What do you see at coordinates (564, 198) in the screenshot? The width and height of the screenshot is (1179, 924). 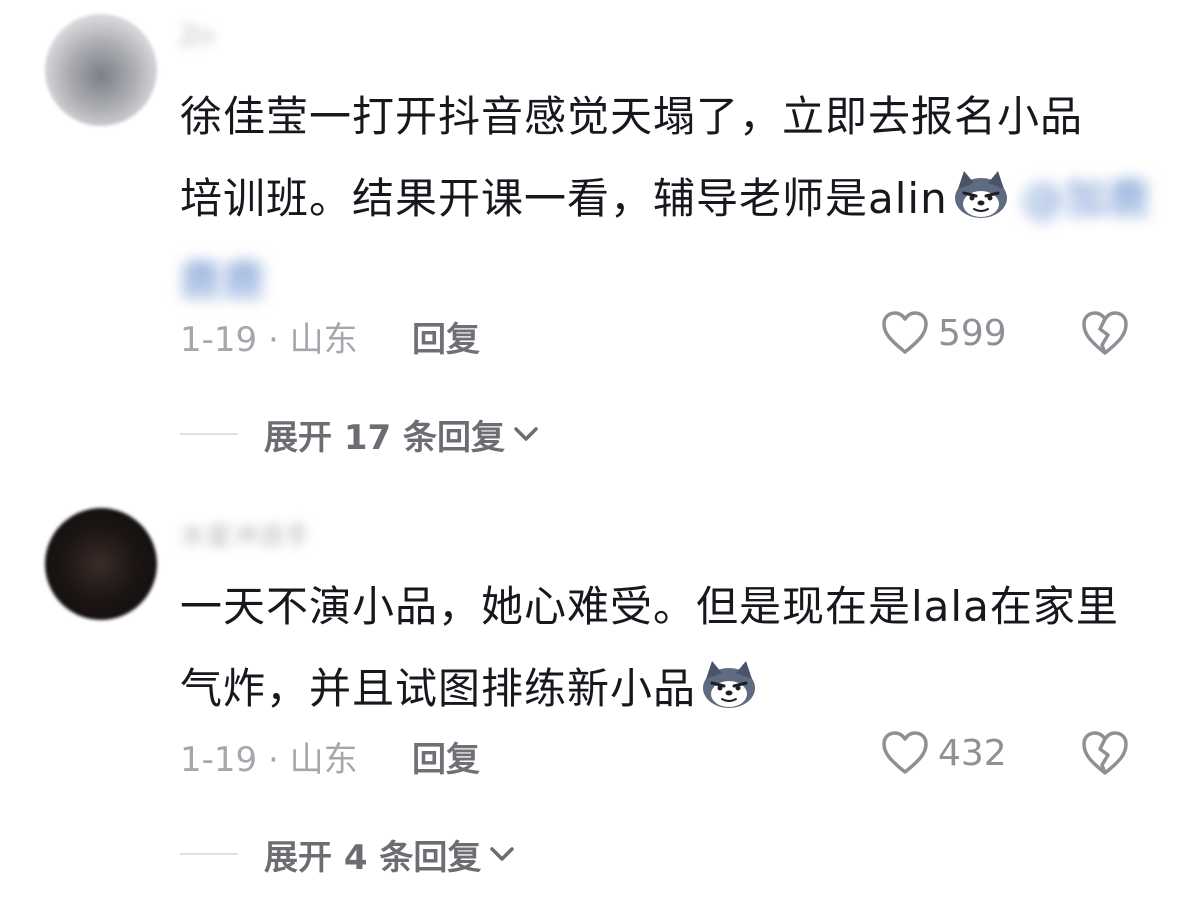 I see `comment-text-segment: 培训班。结果开课一看，辅导老师是alin` at bounding box center [564, 198].